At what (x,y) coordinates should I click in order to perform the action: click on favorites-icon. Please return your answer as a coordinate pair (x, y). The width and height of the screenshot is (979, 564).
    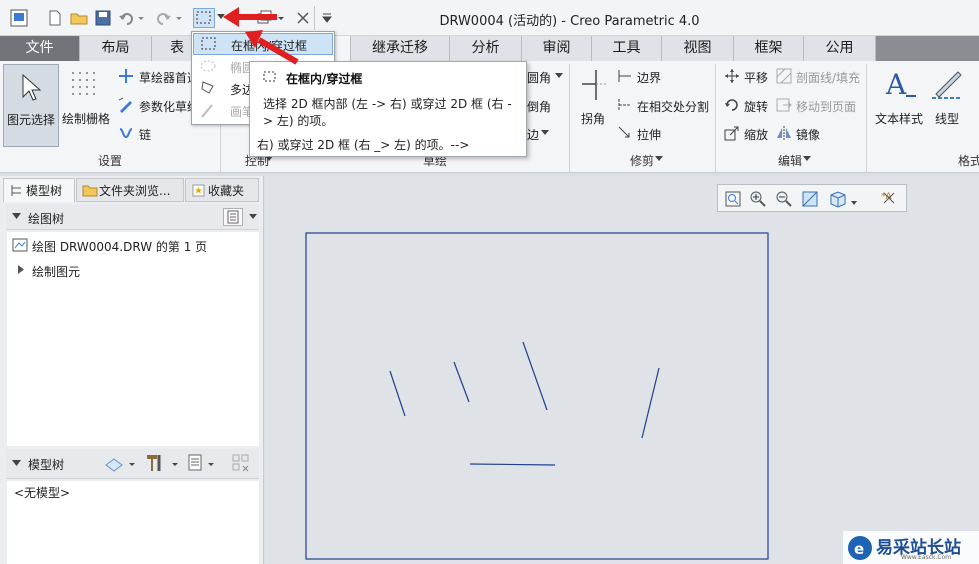
    Looking at the image, I should click on (198, 190).